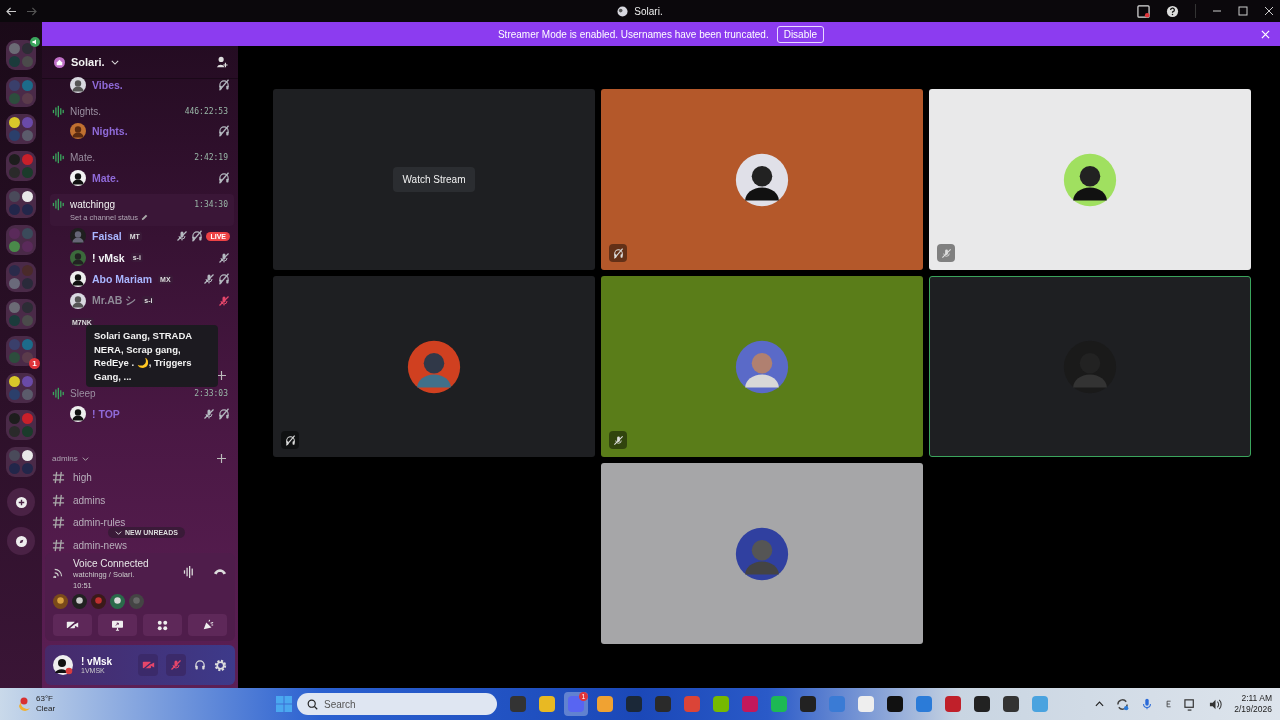 This screenshot has height=720, width=1280. What do you see at coordinates (144, 217) in the screenshot?
I see `pencil-icon` at bounding box center [144, 217].